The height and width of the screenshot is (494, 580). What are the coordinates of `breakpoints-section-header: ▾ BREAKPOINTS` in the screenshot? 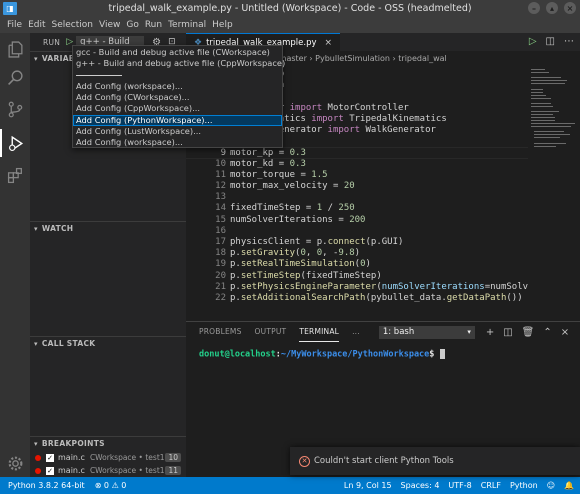 It's located at (108, 443).